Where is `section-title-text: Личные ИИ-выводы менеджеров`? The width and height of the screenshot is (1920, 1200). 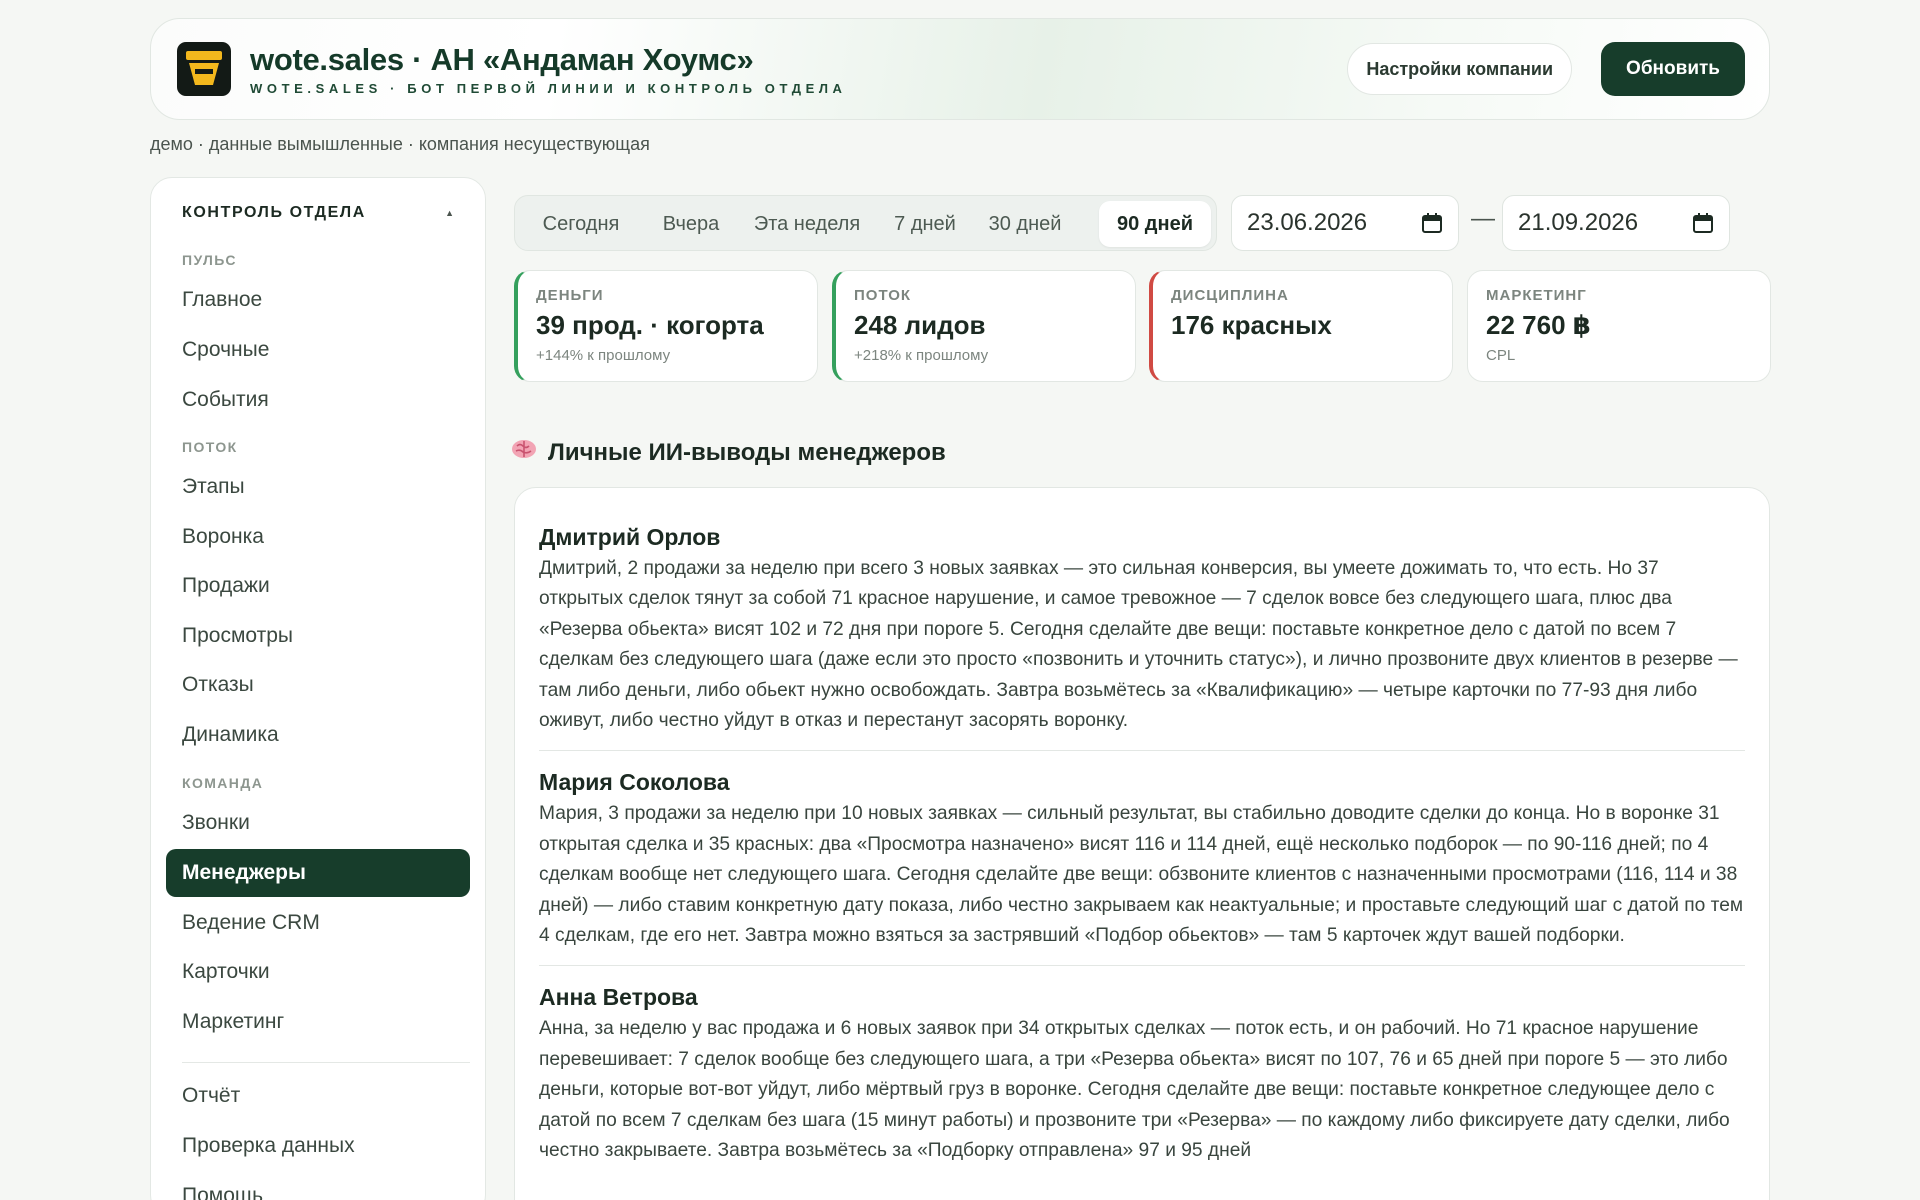
section-title-text: Личные ИИ-выводы менеджеров is located at coordinates (747, 452).